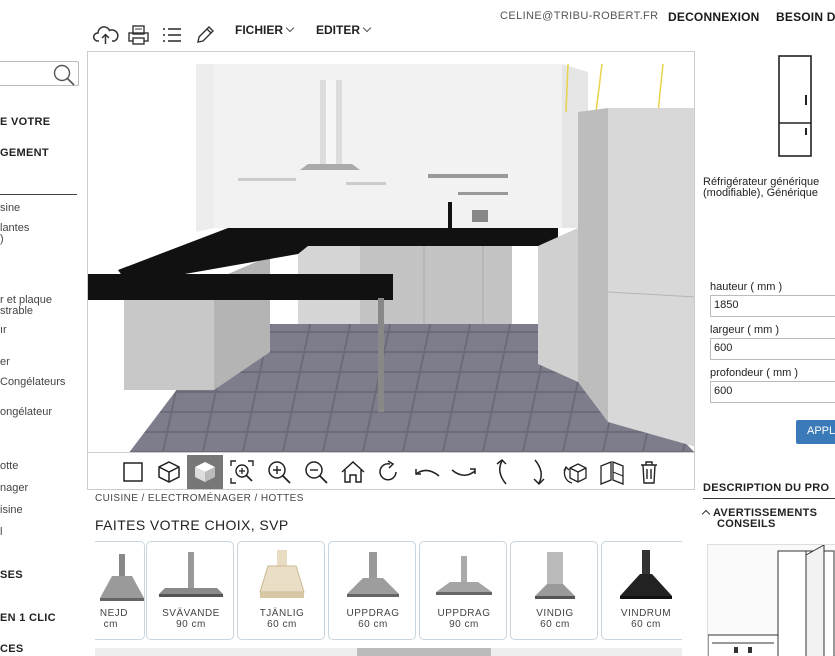 This screenshot has height=656, width=835. I want to click on orbit-left-icon, so click(427, 472).